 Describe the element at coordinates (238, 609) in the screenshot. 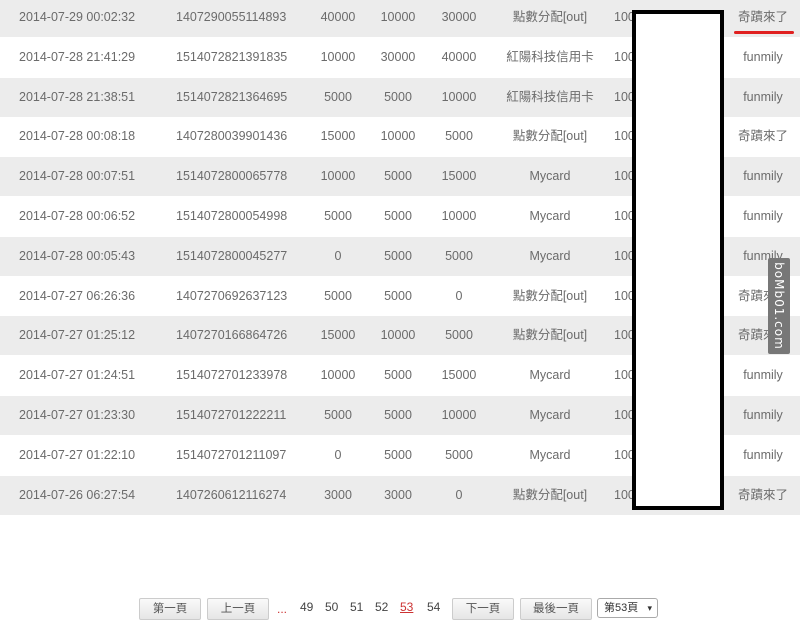

I see `prev-page-button: 上一頁` at that location.